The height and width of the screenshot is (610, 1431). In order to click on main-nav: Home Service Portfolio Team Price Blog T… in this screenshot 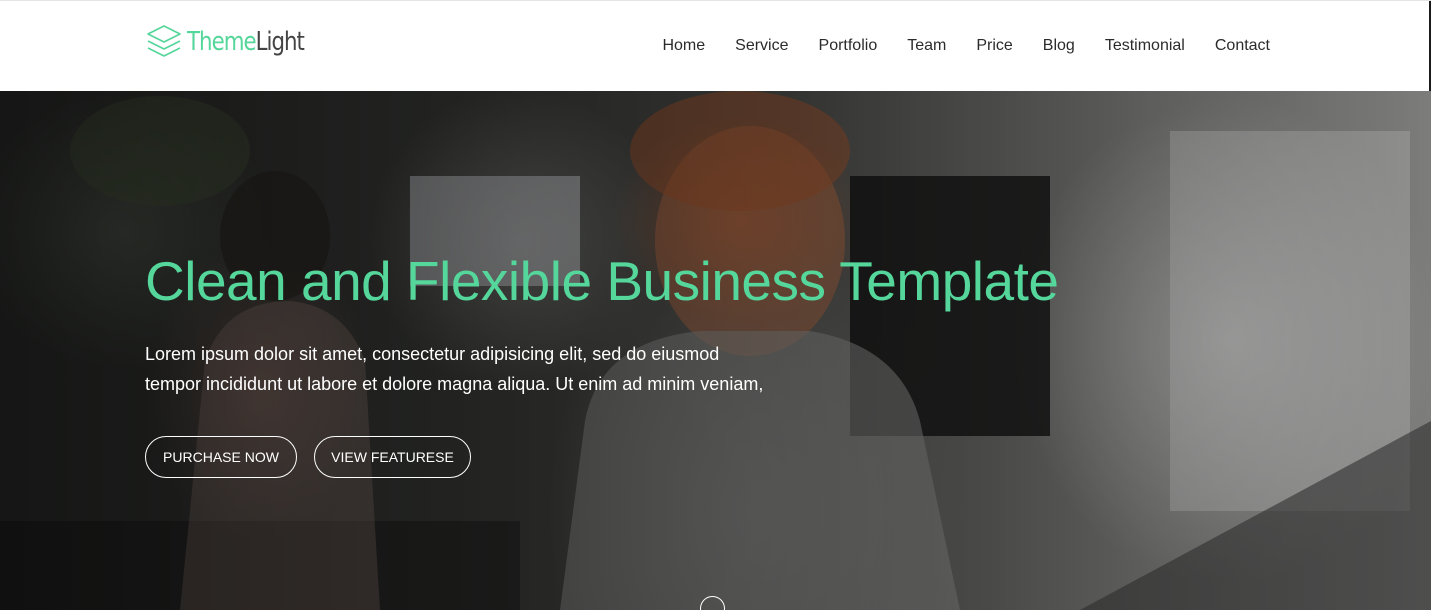, I will do `click(951, 46)`.